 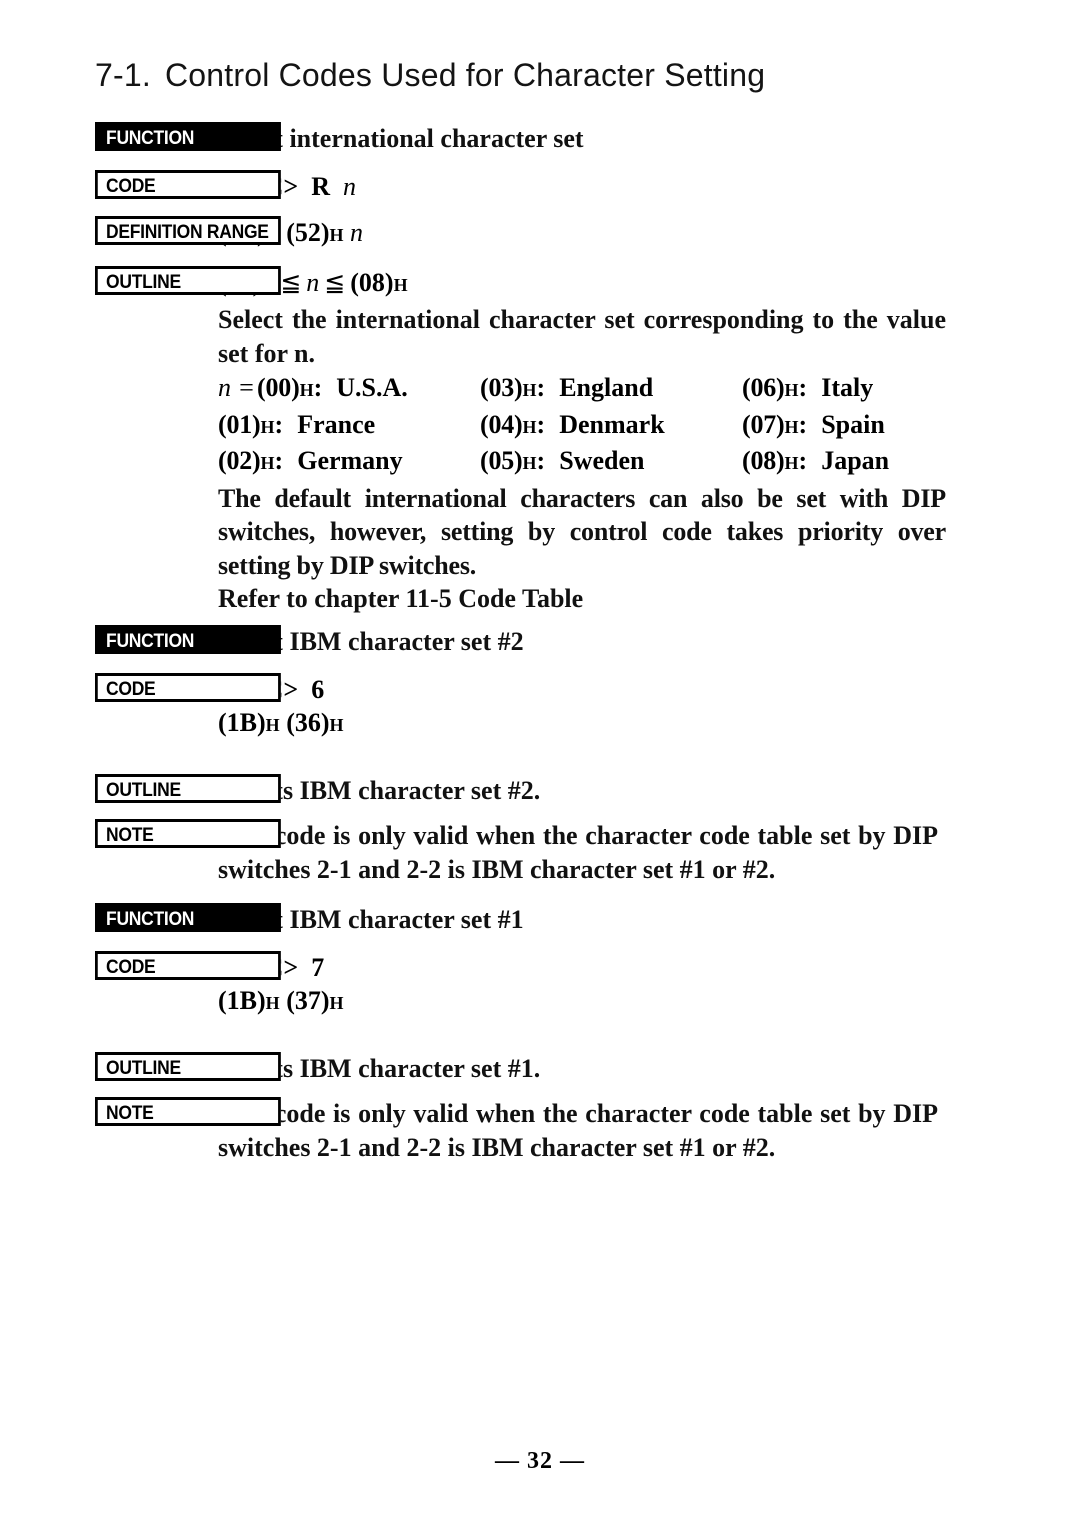 What do you see at coordinates (763, 424) in the screenshot?
I see `country-code: (07)` at bounding box center [763, 424].